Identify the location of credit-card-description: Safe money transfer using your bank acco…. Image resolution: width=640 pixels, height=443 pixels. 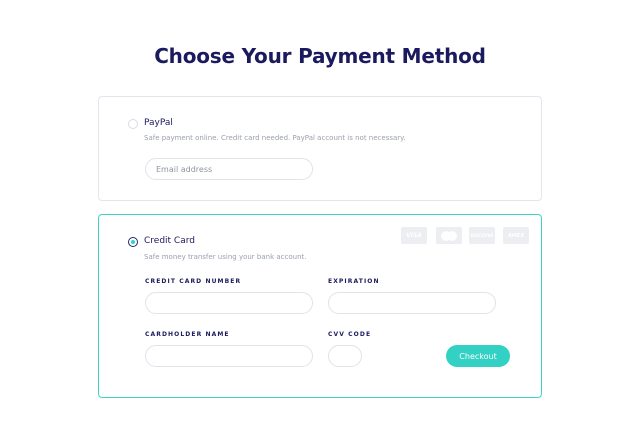
(225, 257).